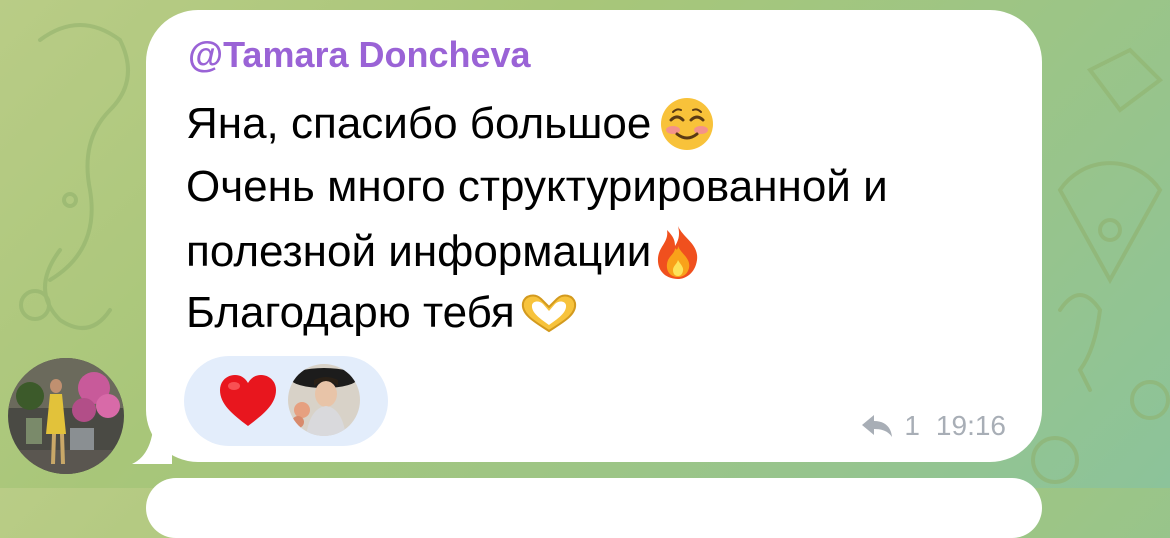 The width and height of the screenshot is (1170, 538). What do you see at coordinates (350, 312) in the screenshot?
I see `message-text: Благодарю тебя` at bounding box center [350, 312].